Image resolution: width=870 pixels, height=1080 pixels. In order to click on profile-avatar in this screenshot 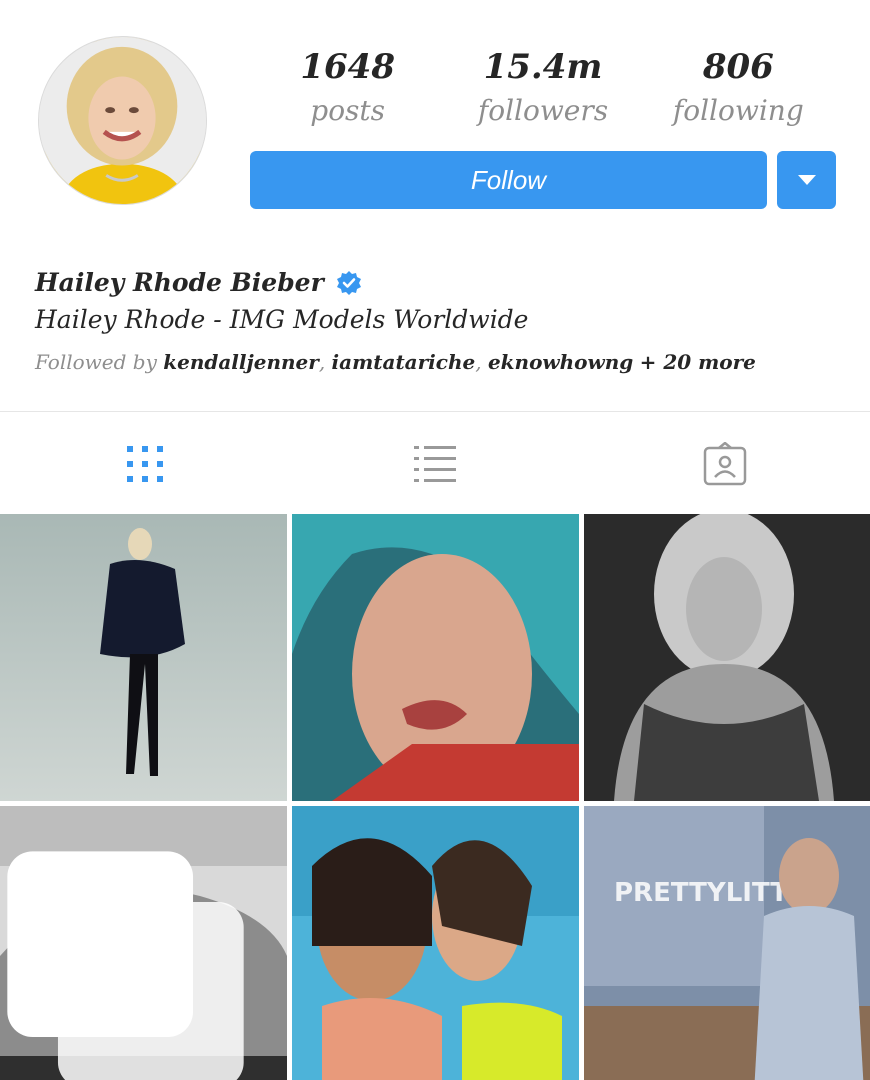, I will do `click(122, 120)`.